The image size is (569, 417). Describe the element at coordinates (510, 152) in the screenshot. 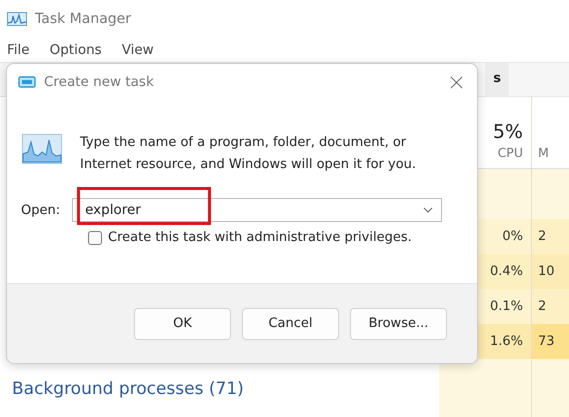

I see `column-header: CPU` at that location.